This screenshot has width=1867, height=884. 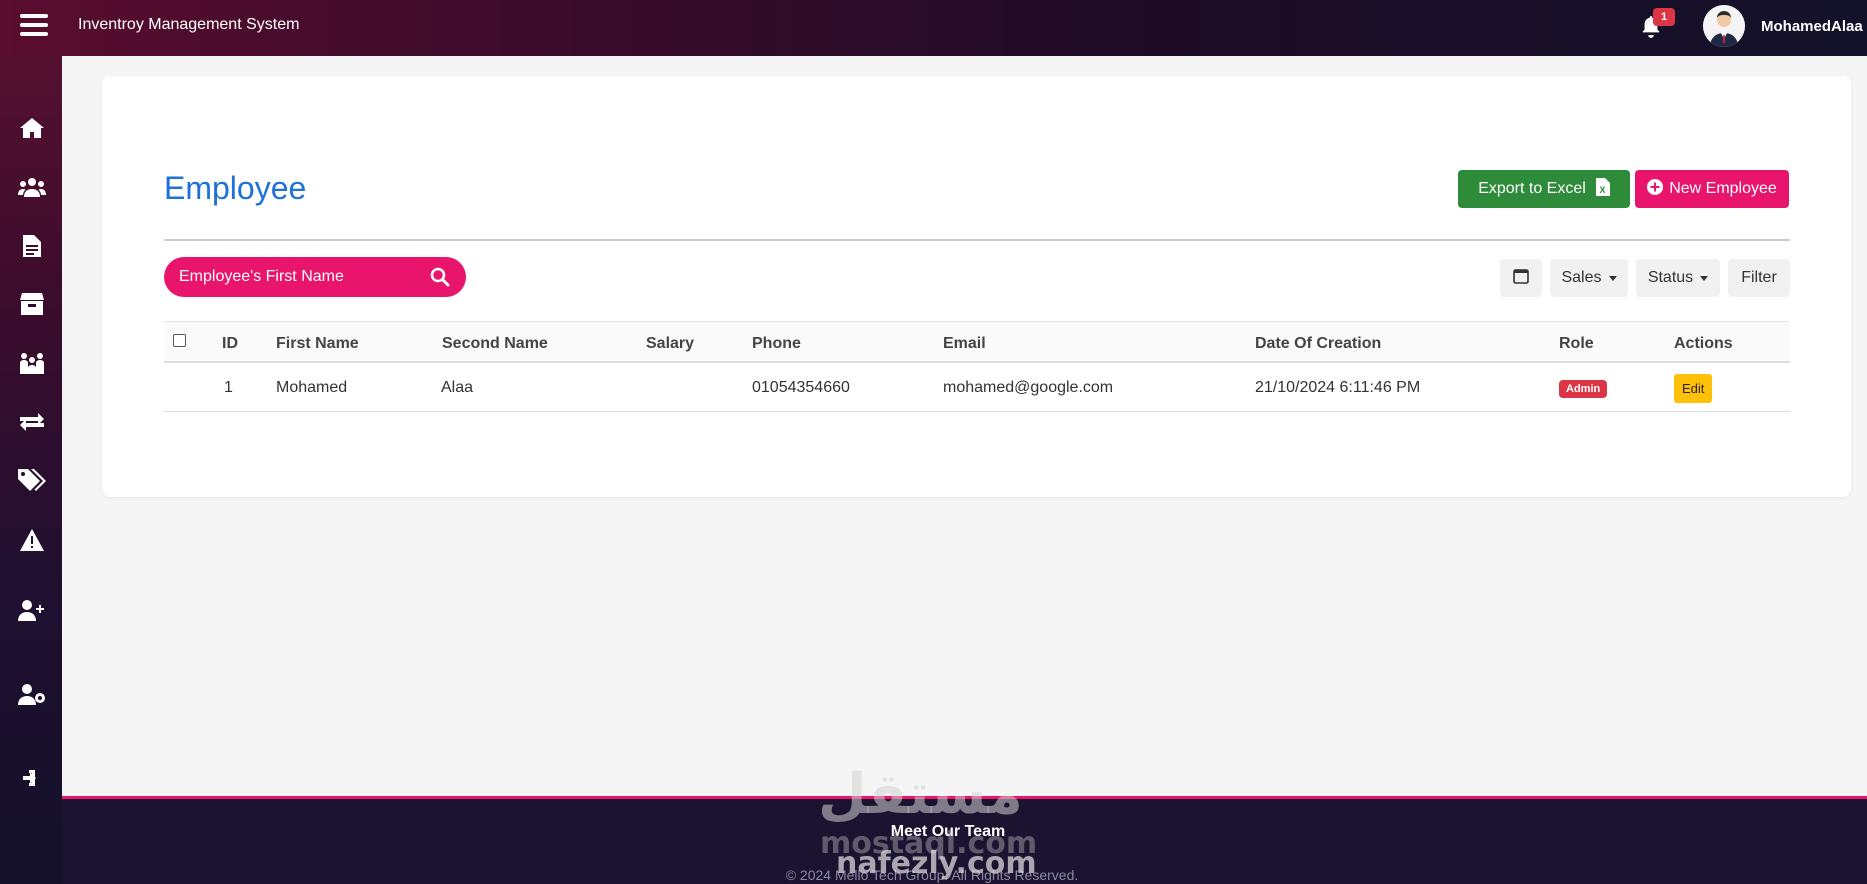 I want to click on role-badge: Admin, so click(x=1583, y=389).